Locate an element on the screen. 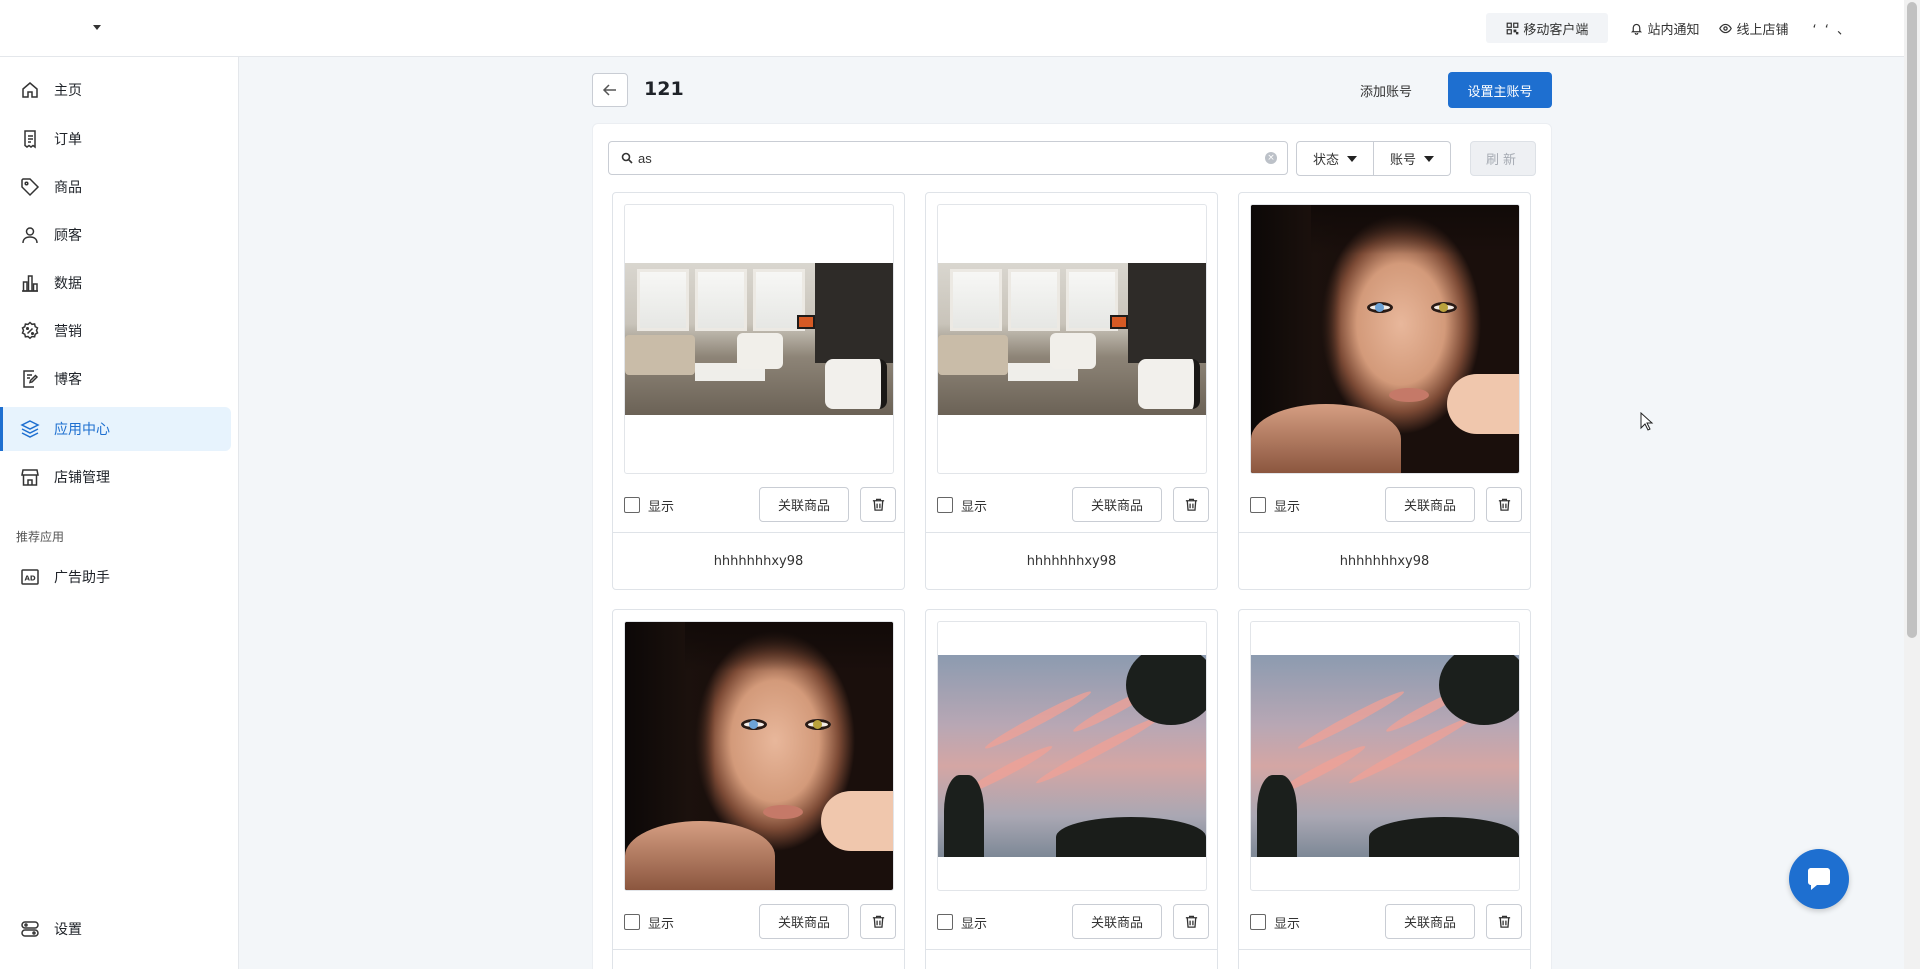  sidebar-item-label: 订单 is located at coordinates (68, 140).